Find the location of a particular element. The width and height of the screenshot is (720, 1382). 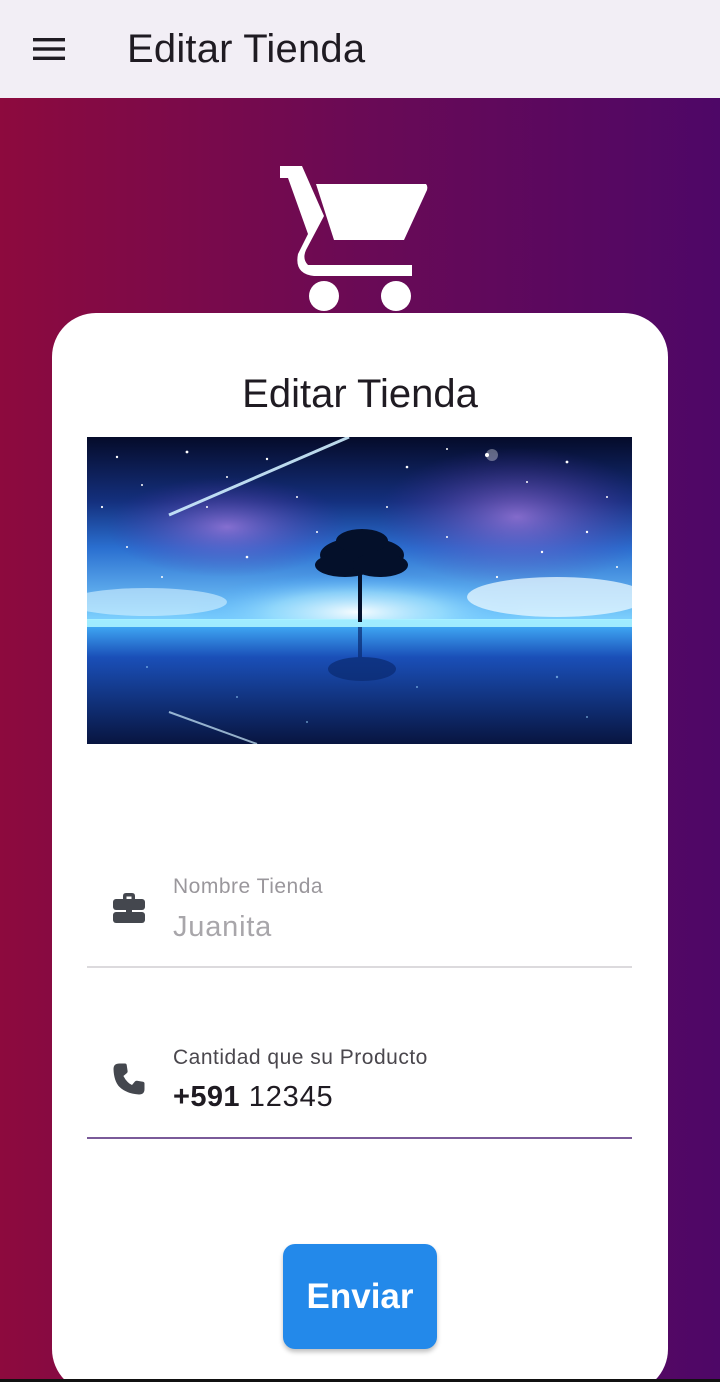

app-bar: Editar Tienda is located at coordinates (360, 49).